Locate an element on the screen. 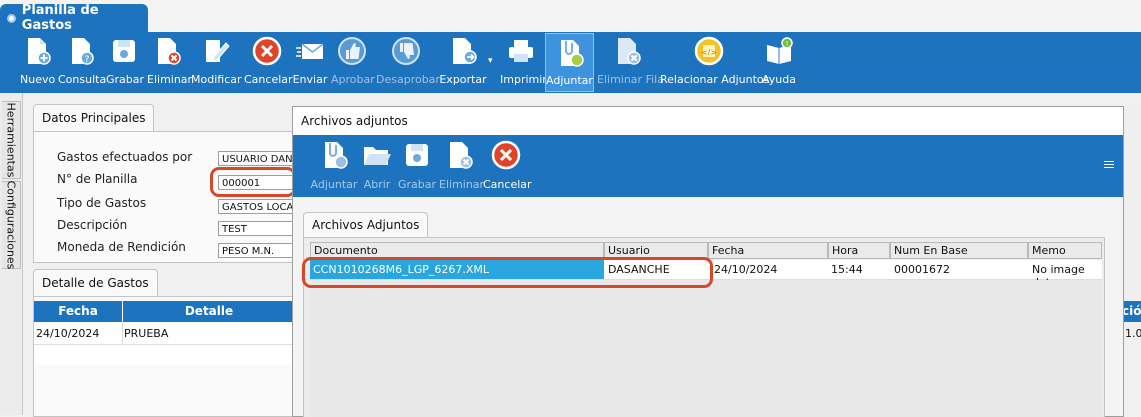 The width and height of the screenshot is (1141, 417). col-detalle-header: Detalle is located at coordinates (209, 311).